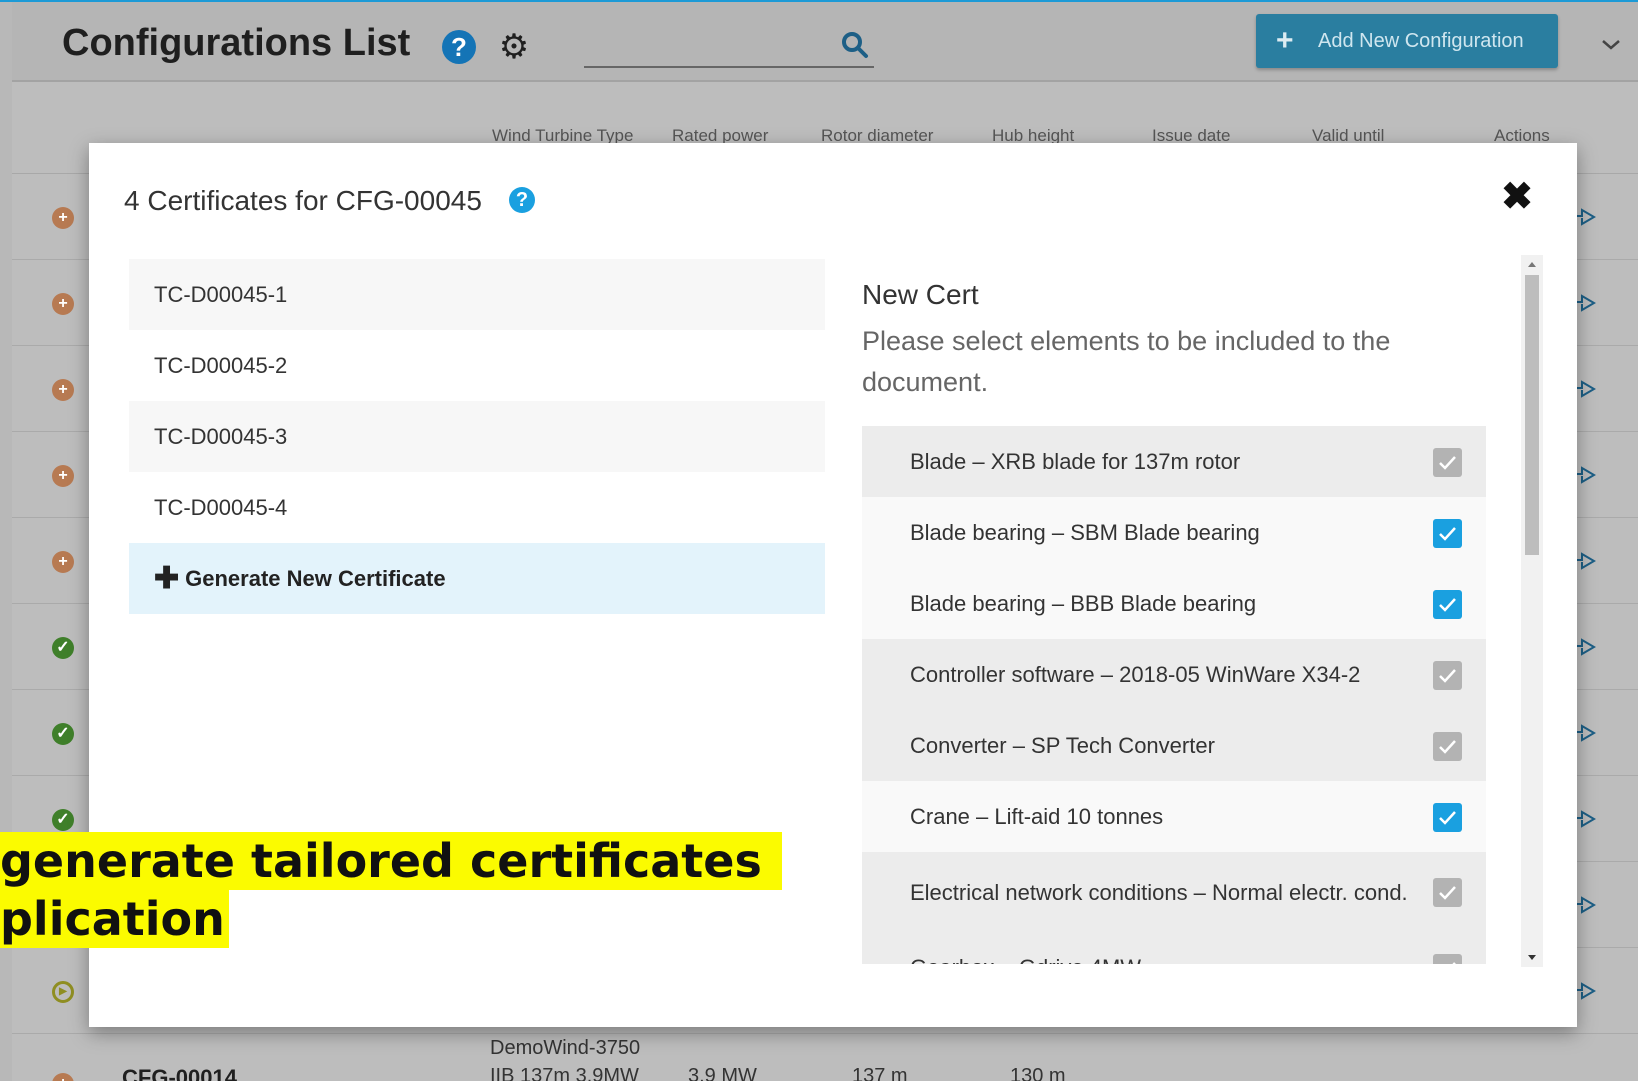 This screenshot has width=1638, height=1081. What do you see at coordinates (391, 861) in the screenshot?
I see `caption-line-1: generate tailored certificates` at bounding box center [391, 861].